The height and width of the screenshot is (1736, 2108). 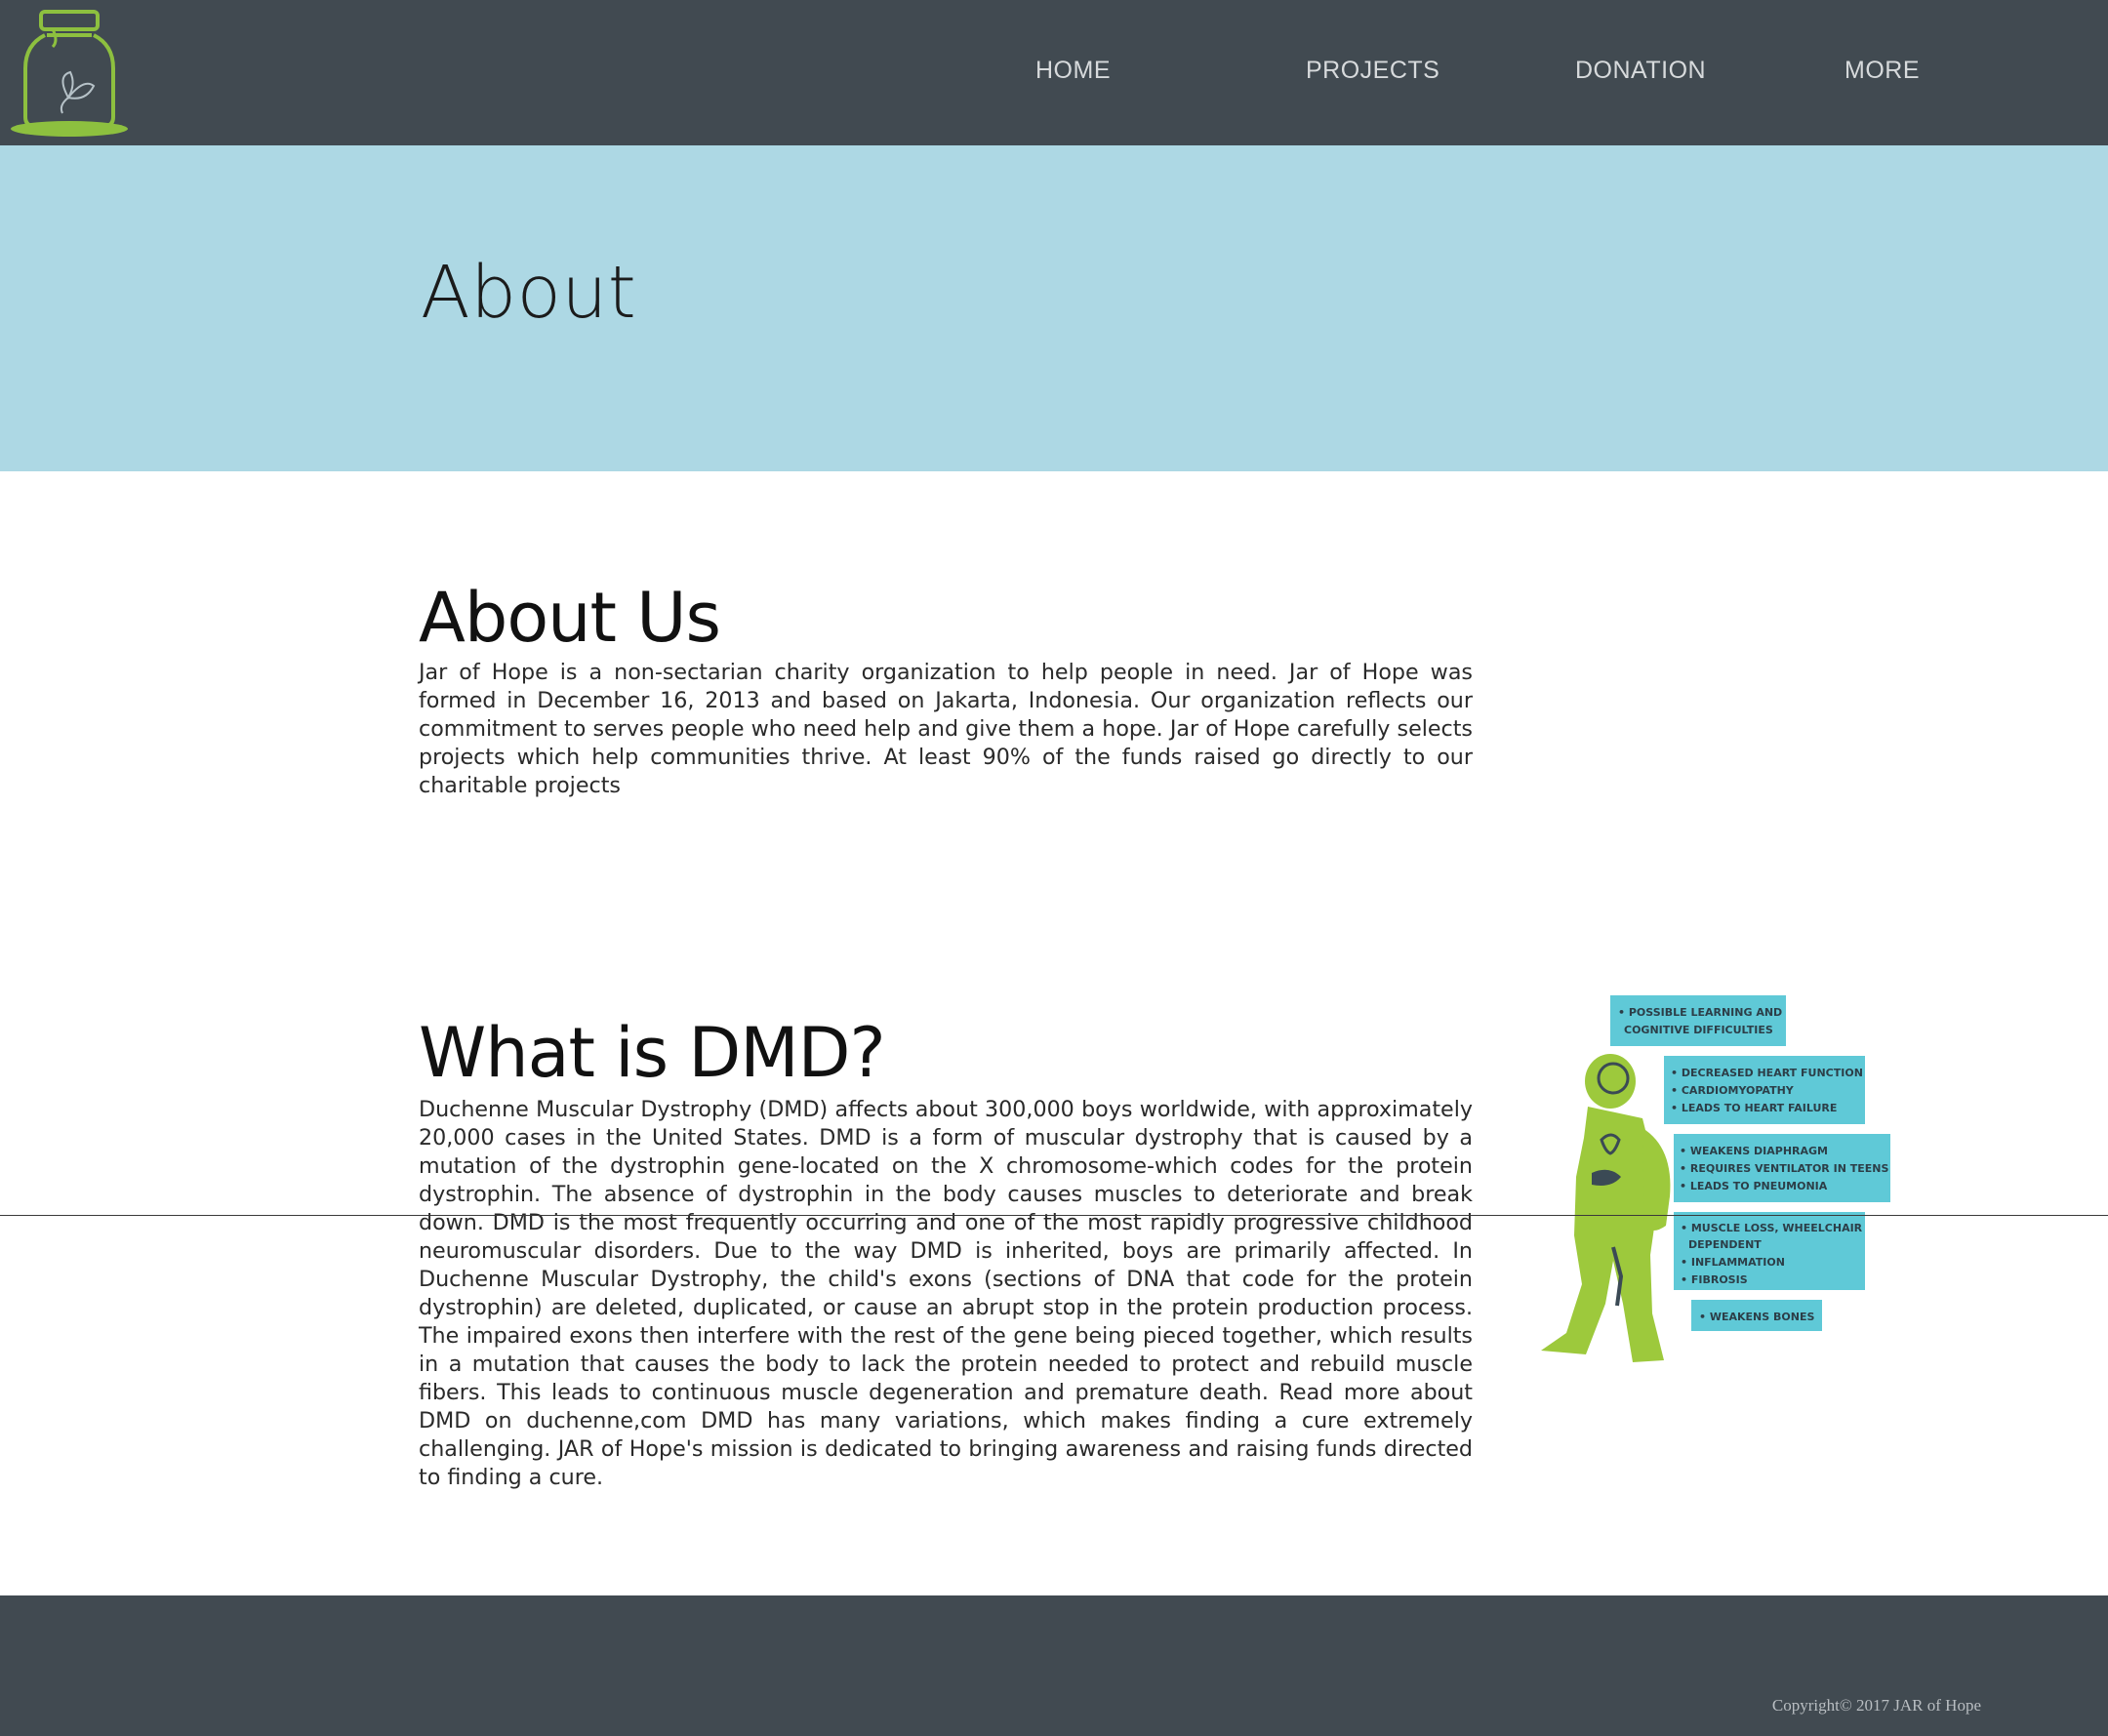 What do you see at coordinates (1700, 1012) in the screenshot?
I see `svg-text: • POSSIBLE LEARNING AND` at bounding box center [1700, 1012].